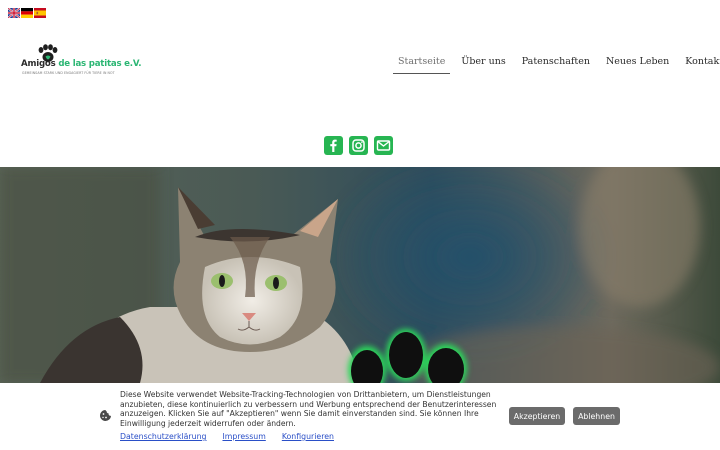  I want to click on nav-item-ueber-uns: Über uns, so click(483, 64).